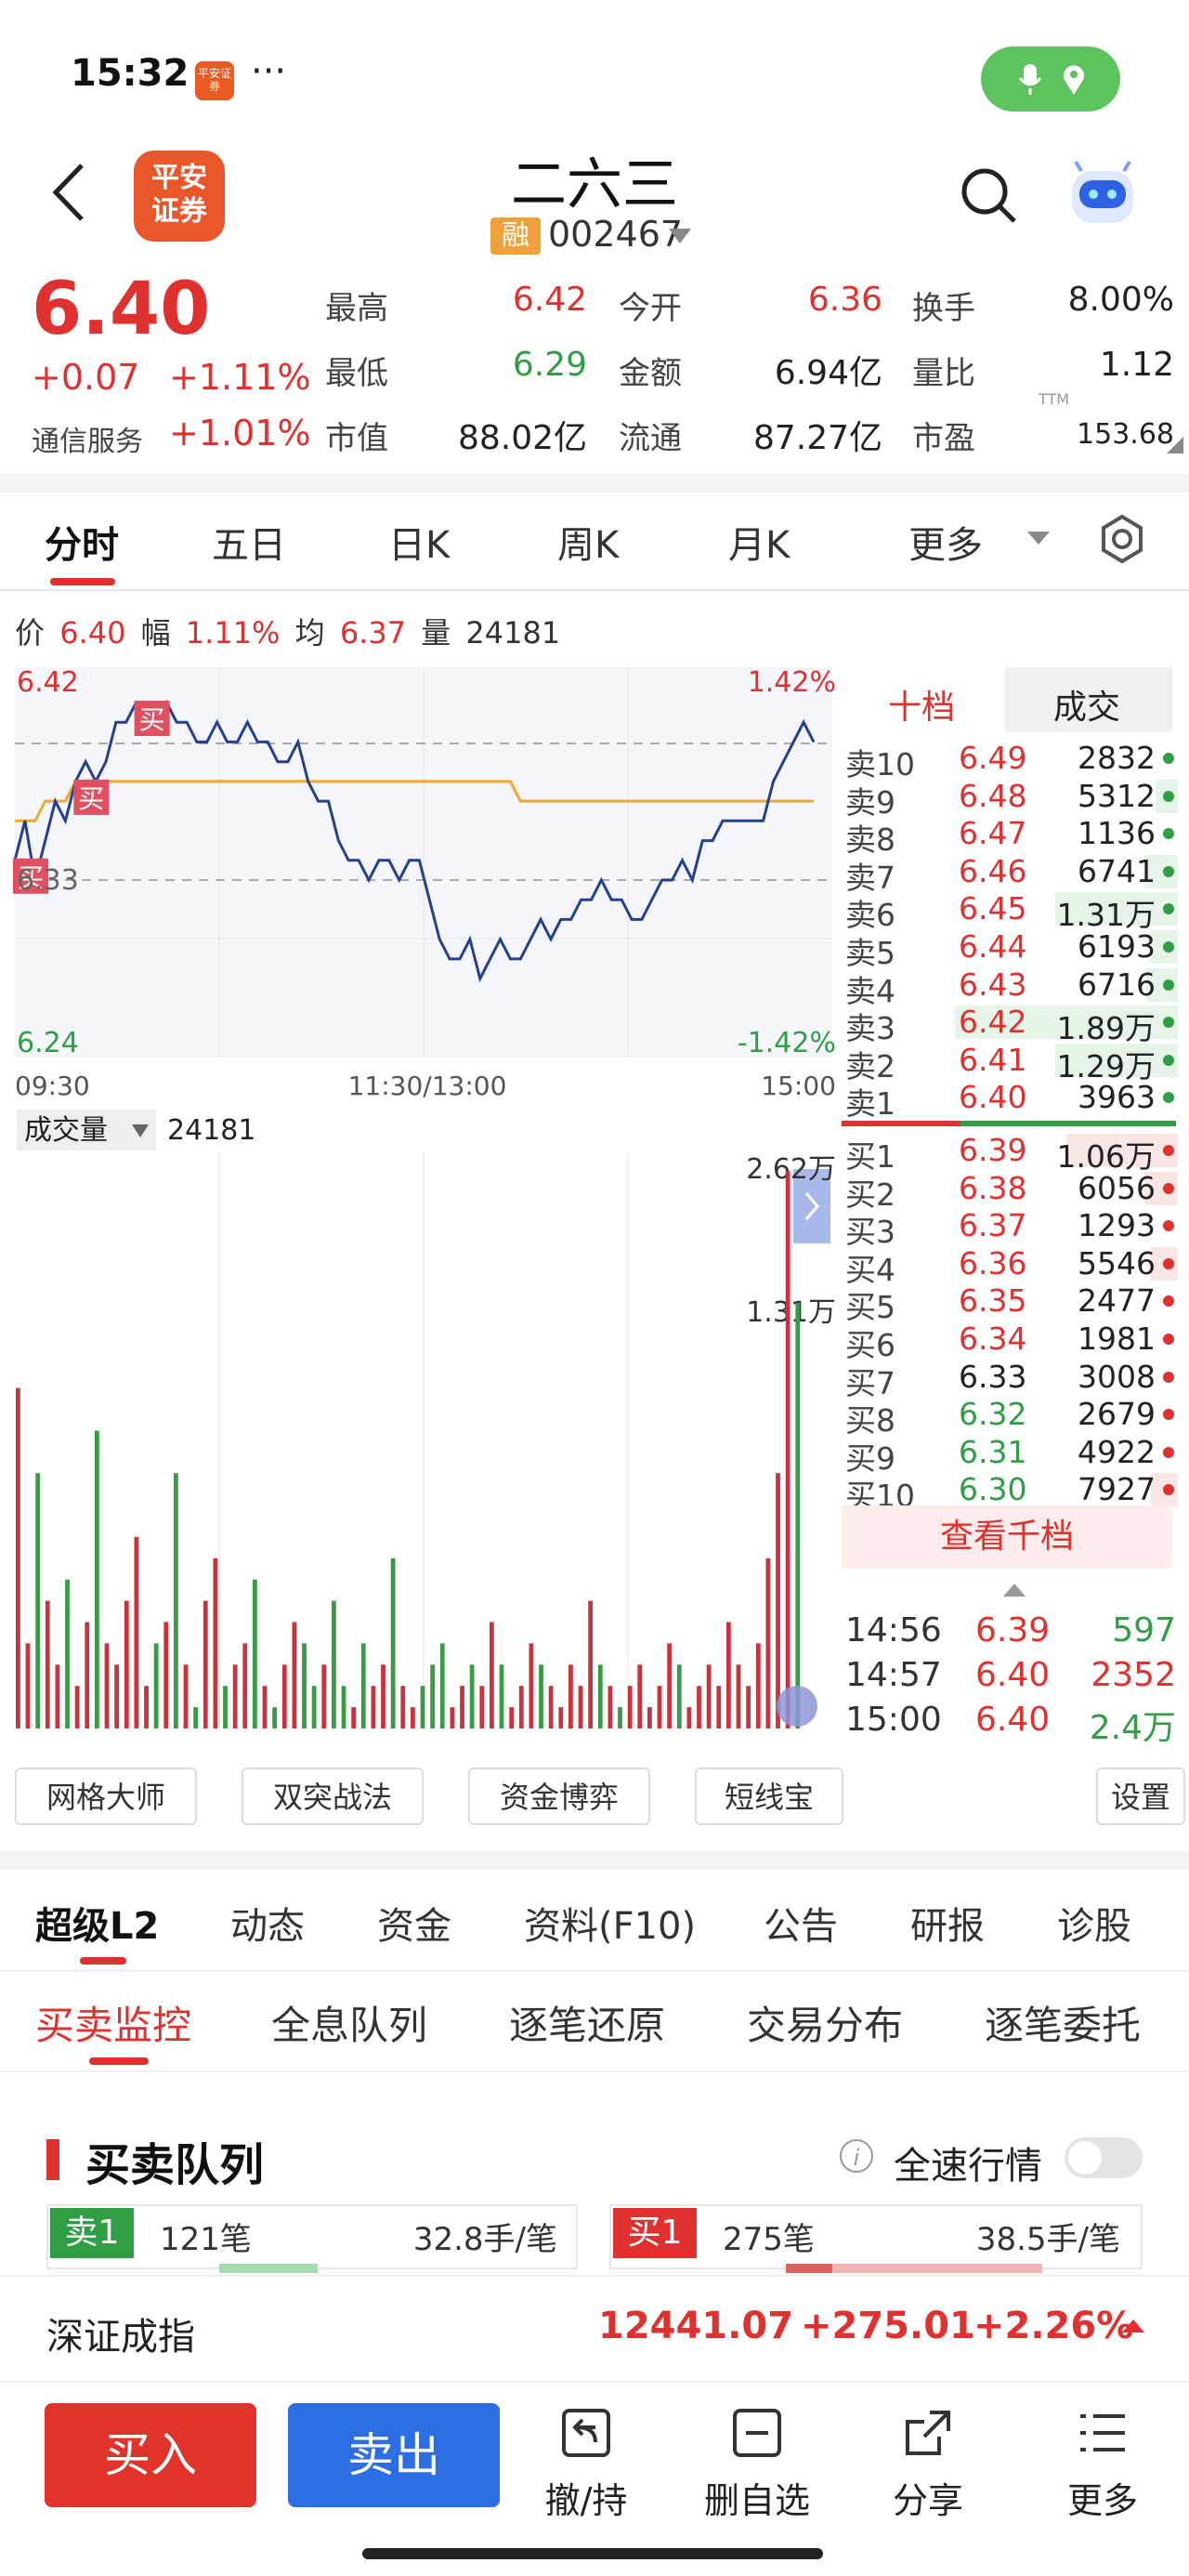 This screenshot has width=1189, height=2576. I want to click on nav-more-label: 更多, so click(1102, 2500).